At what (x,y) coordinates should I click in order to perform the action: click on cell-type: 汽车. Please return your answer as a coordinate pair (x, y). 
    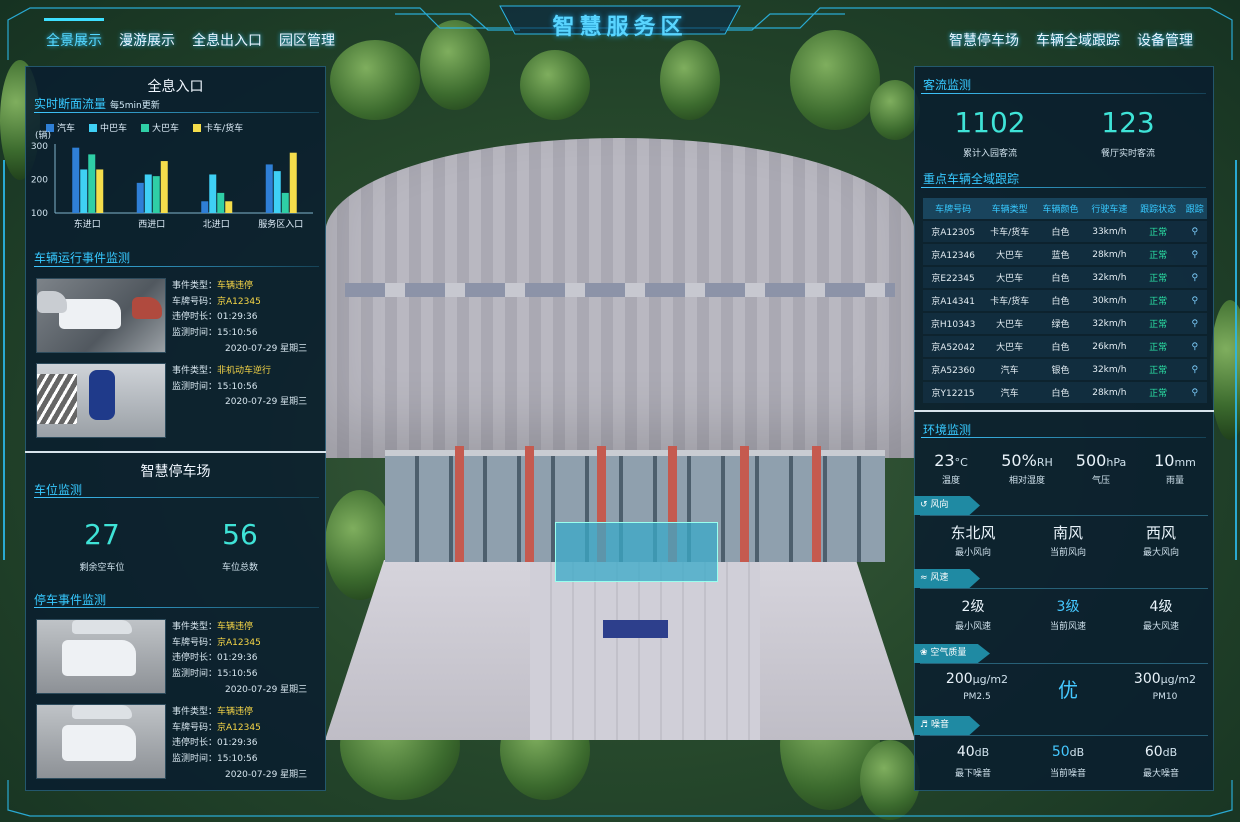
    Looking at the image, I should click on (1010, 369).